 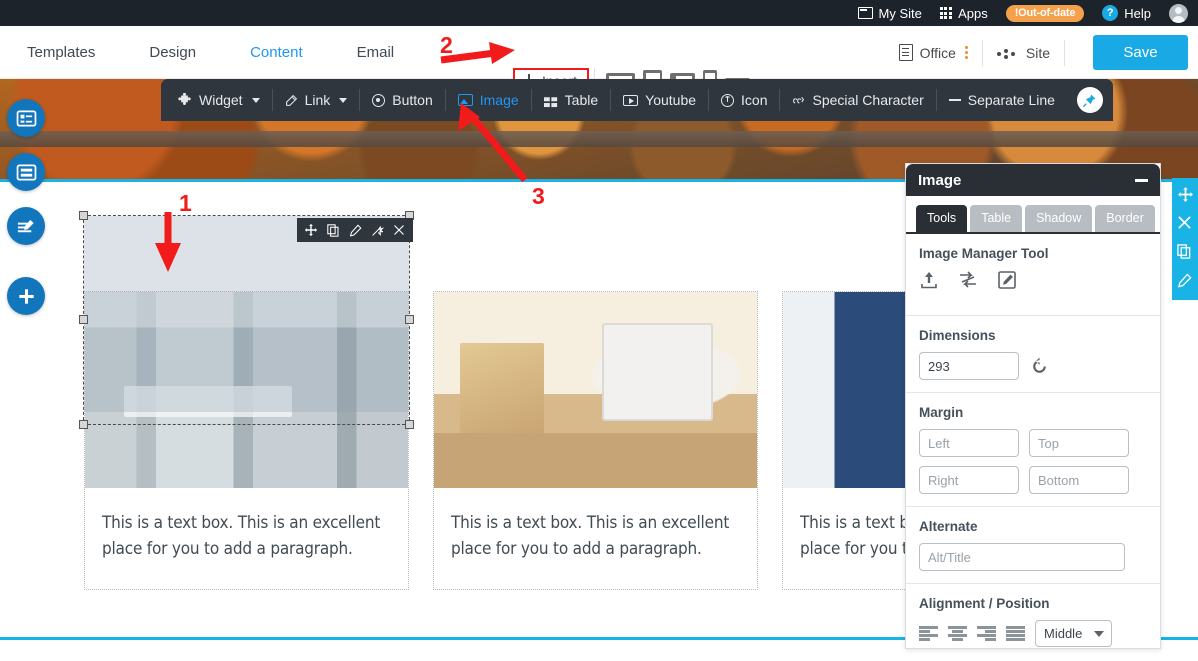 What do you see at coordinates (1073, 633) in the screenshot?
I see `position-select-wrap: Middle` at bounding box center [1073, 633].